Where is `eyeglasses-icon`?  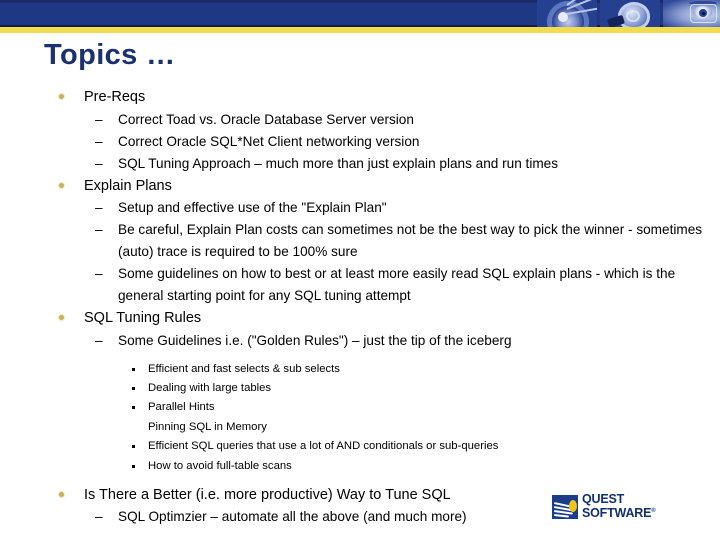 eyeglasses-icon is located at coordinates (703, 13).